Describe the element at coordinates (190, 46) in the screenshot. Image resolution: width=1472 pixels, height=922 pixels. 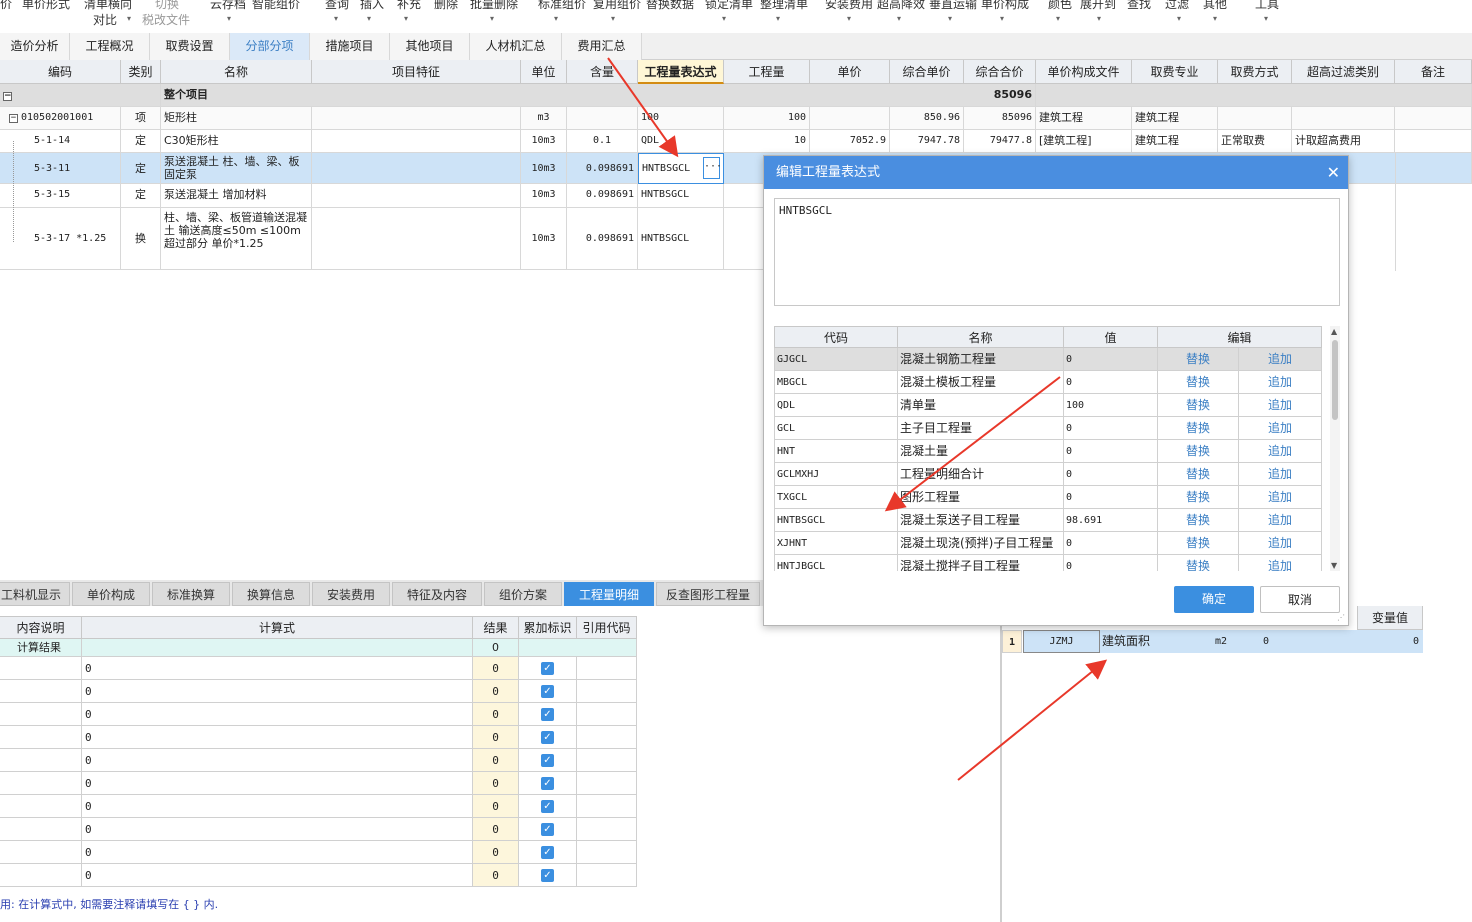
I see `tab-fee-settings: 取费设置` at that location.